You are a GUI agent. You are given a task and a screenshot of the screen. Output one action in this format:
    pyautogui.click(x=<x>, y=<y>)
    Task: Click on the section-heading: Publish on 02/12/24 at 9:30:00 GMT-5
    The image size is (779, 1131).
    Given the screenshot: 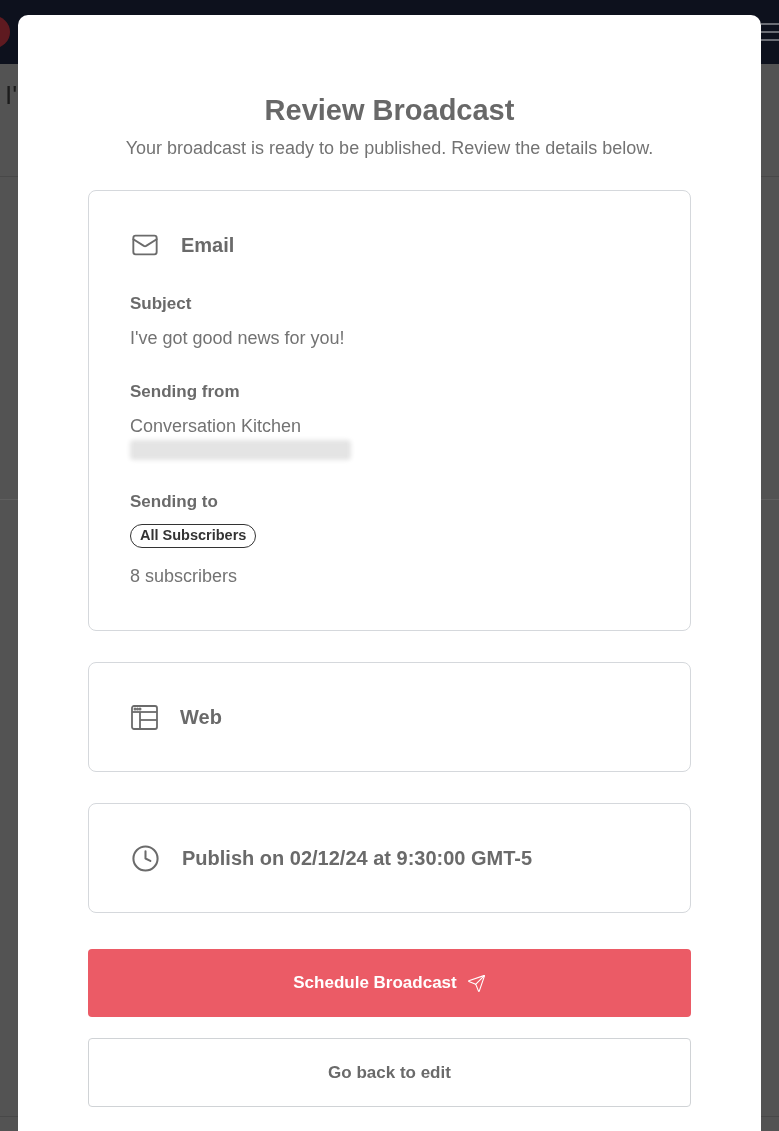 What is the action you would take?
    pyautogui.click(x=357, y=858)
    